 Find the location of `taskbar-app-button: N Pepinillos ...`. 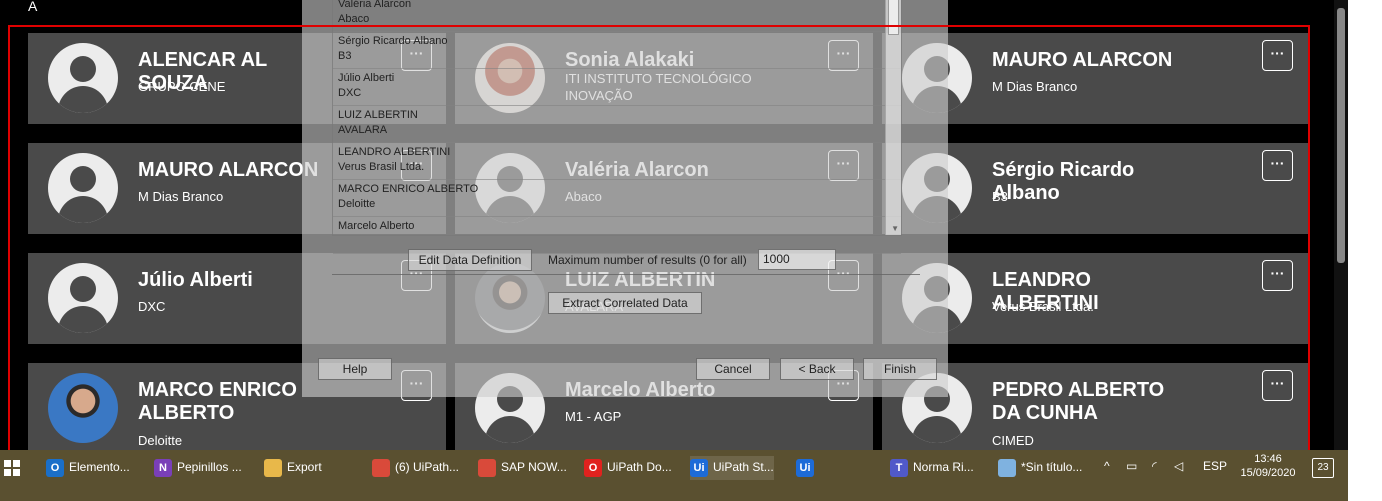

taskbar-app-button: N Pepinillos ... is located at coordinates (198, 468).